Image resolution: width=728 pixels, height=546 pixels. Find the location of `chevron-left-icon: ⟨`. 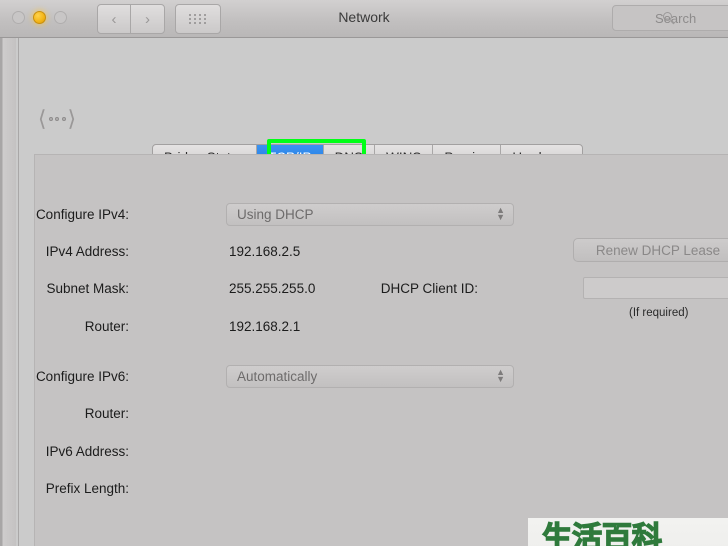

chevron-left-icon: ⟨ is located at coordinates (42, 118).